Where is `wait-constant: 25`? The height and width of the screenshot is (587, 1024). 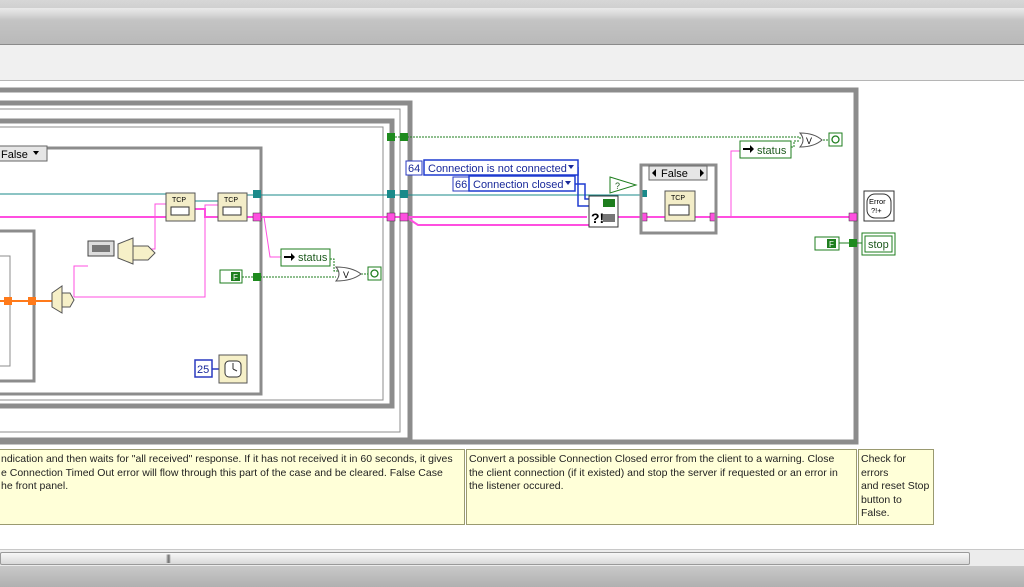
wait-constant: 25 is located at coordinates (206, 368).